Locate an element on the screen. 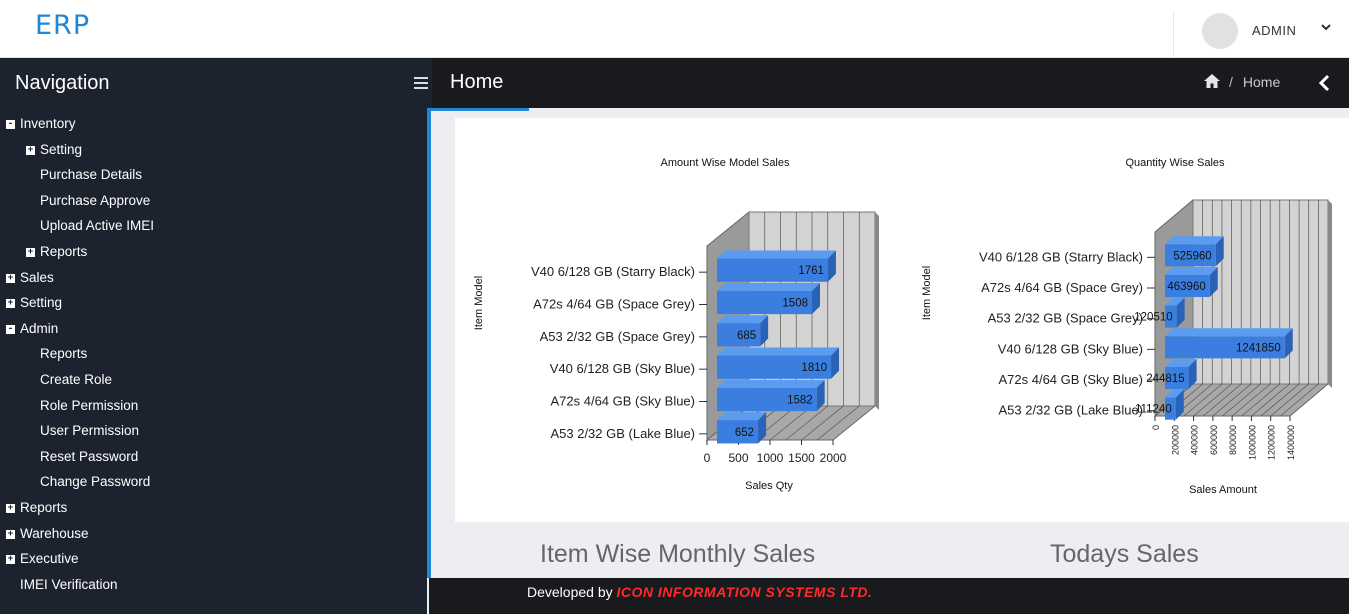  chart-category-label: A53 2/32 GB (Lake Blue) is located at coordinates (1070, 410).